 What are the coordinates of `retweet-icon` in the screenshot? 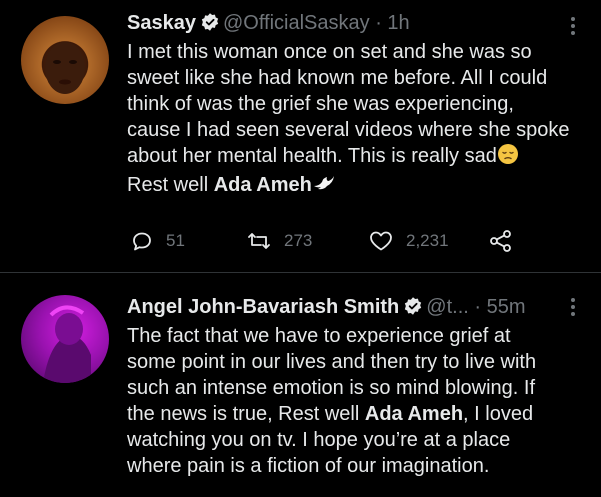 It's located at (259, 241).